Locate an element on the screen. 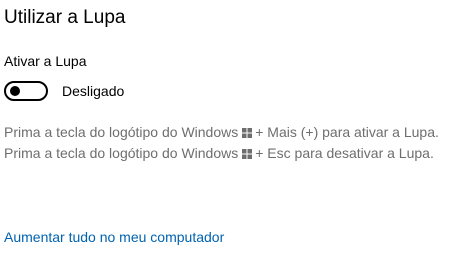  instruction-enable-text-start: Prima a tecla do logótipo do Windows is located at coordinates (121, 132).